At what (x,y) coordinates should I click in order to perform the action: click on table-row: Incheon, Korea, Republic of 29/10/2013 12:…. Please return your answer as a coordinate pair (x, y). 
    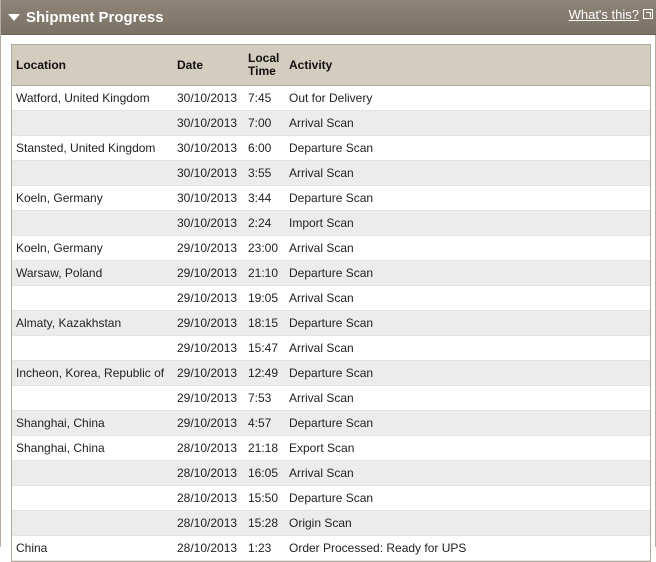
    Looking at the image, I should click on (331, 373).